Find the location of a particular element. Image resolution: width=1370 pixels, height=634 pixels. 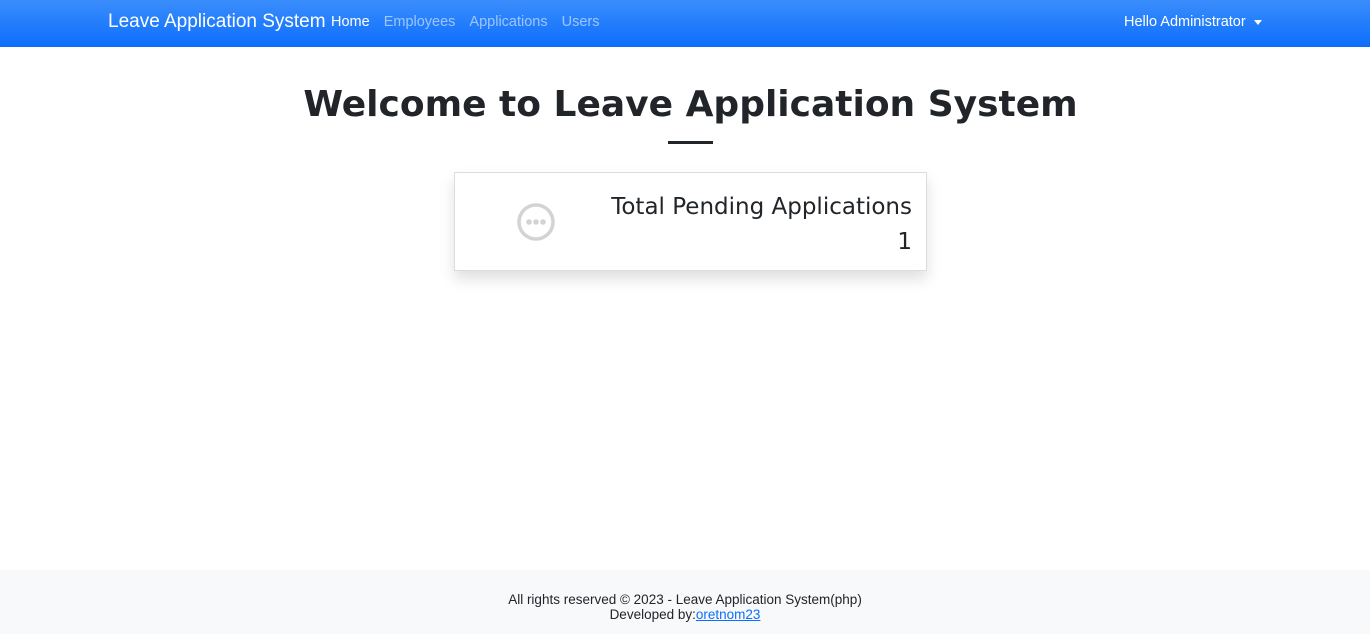

footer-credits: Developed by:oretnom23 is located at coordinates (685, 614).